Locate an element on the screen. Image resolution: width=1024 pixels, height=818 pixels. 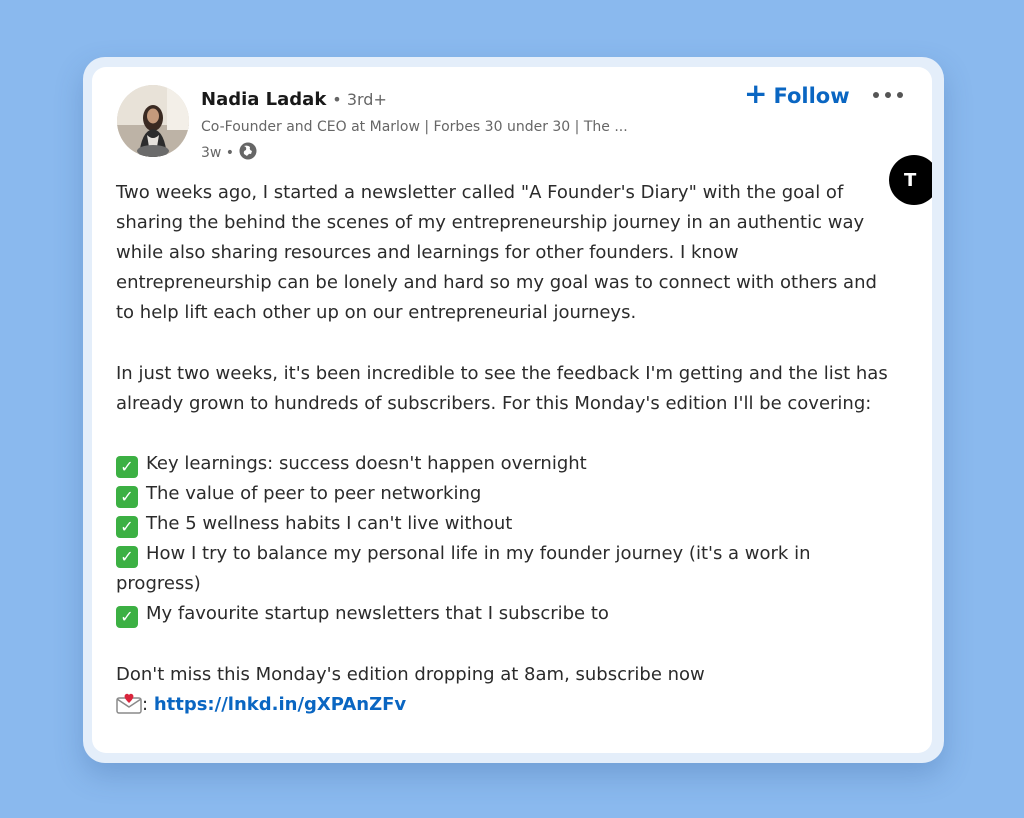
more-options-button is located at coordinates (888, 97).